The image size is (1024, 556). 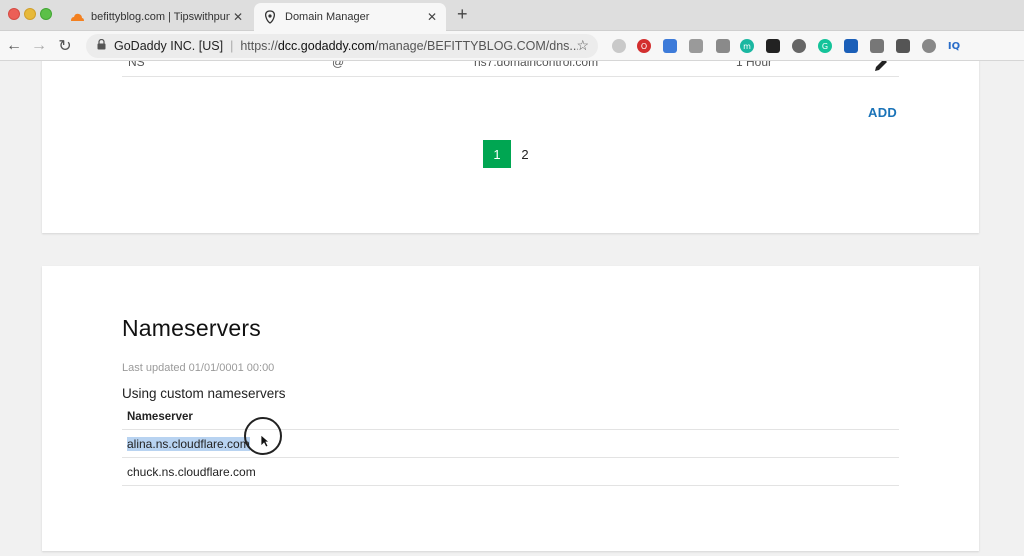 I want to click on page-1-button: 1, so click(x=497, y=154).